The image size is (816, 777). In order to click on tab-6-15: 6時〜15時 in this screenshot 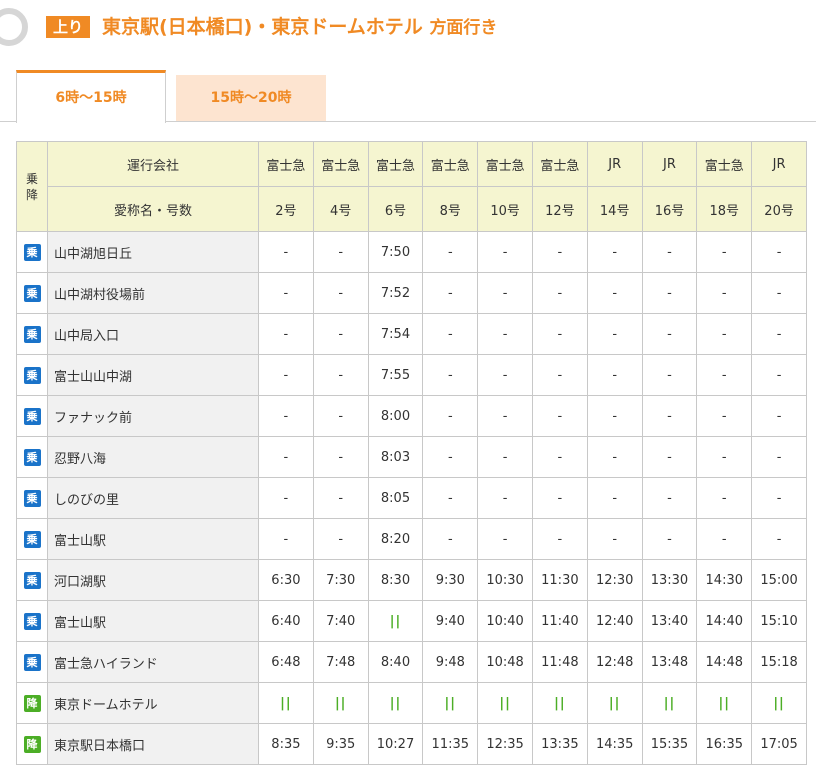, I will do `click(91, 96)`.